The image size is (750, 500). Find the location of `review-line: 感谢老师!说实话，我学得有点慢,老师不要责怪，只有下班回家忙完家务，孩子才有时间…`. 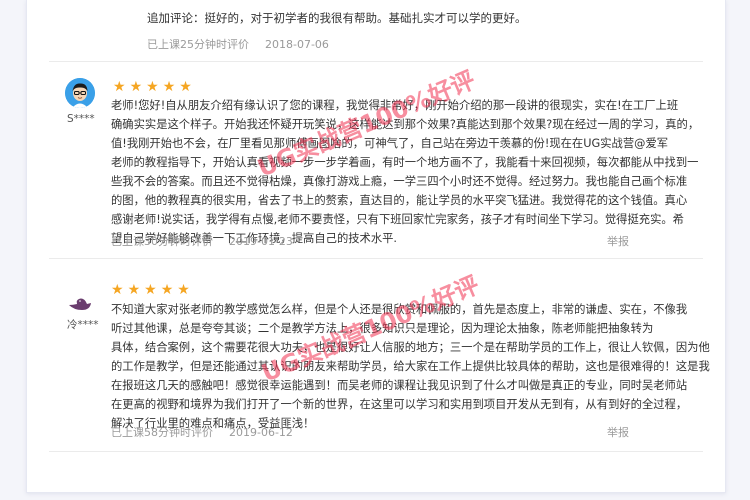

review-line: 感谢老师!说实话，我学得有点慢,老师不要责怪，只有下班回家忙完家务，孩子才有时间… is located at coordinates (397, 219).